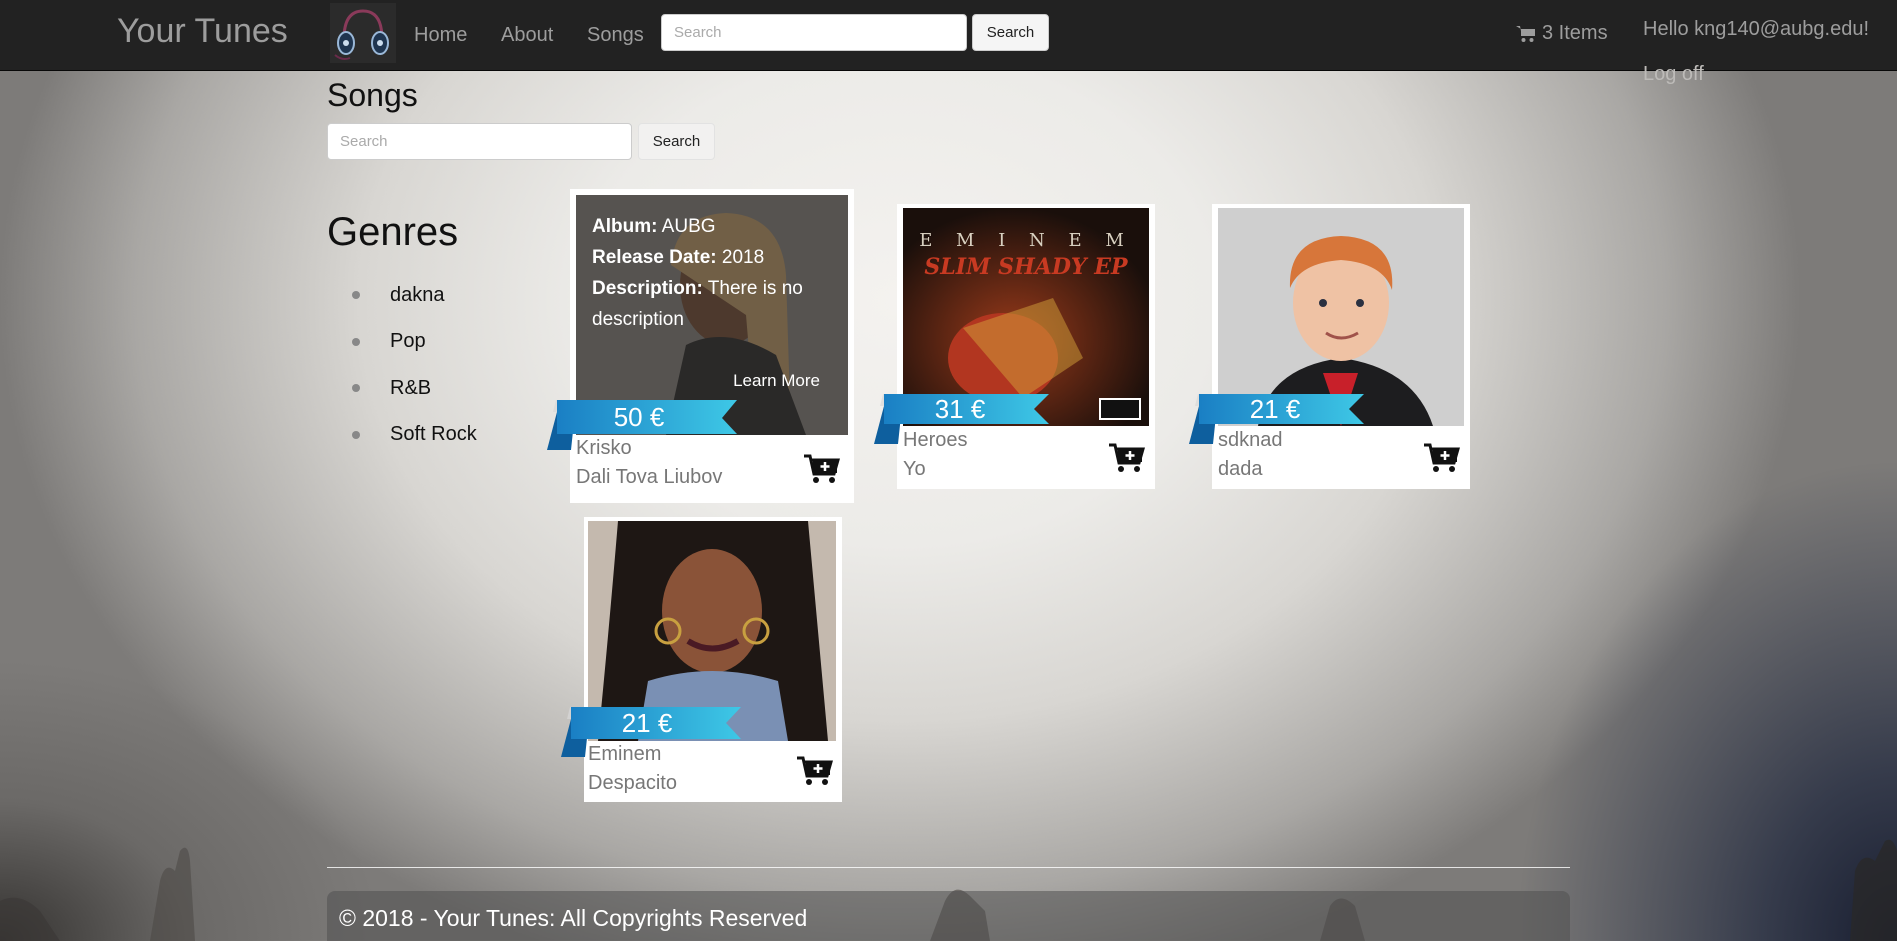 Image resolution: width=1897 pixels, height=941 pixels. Describe the element at coordinates (776, 380) in the screenshot. I see `learn-more-link: Learn More` at that location.